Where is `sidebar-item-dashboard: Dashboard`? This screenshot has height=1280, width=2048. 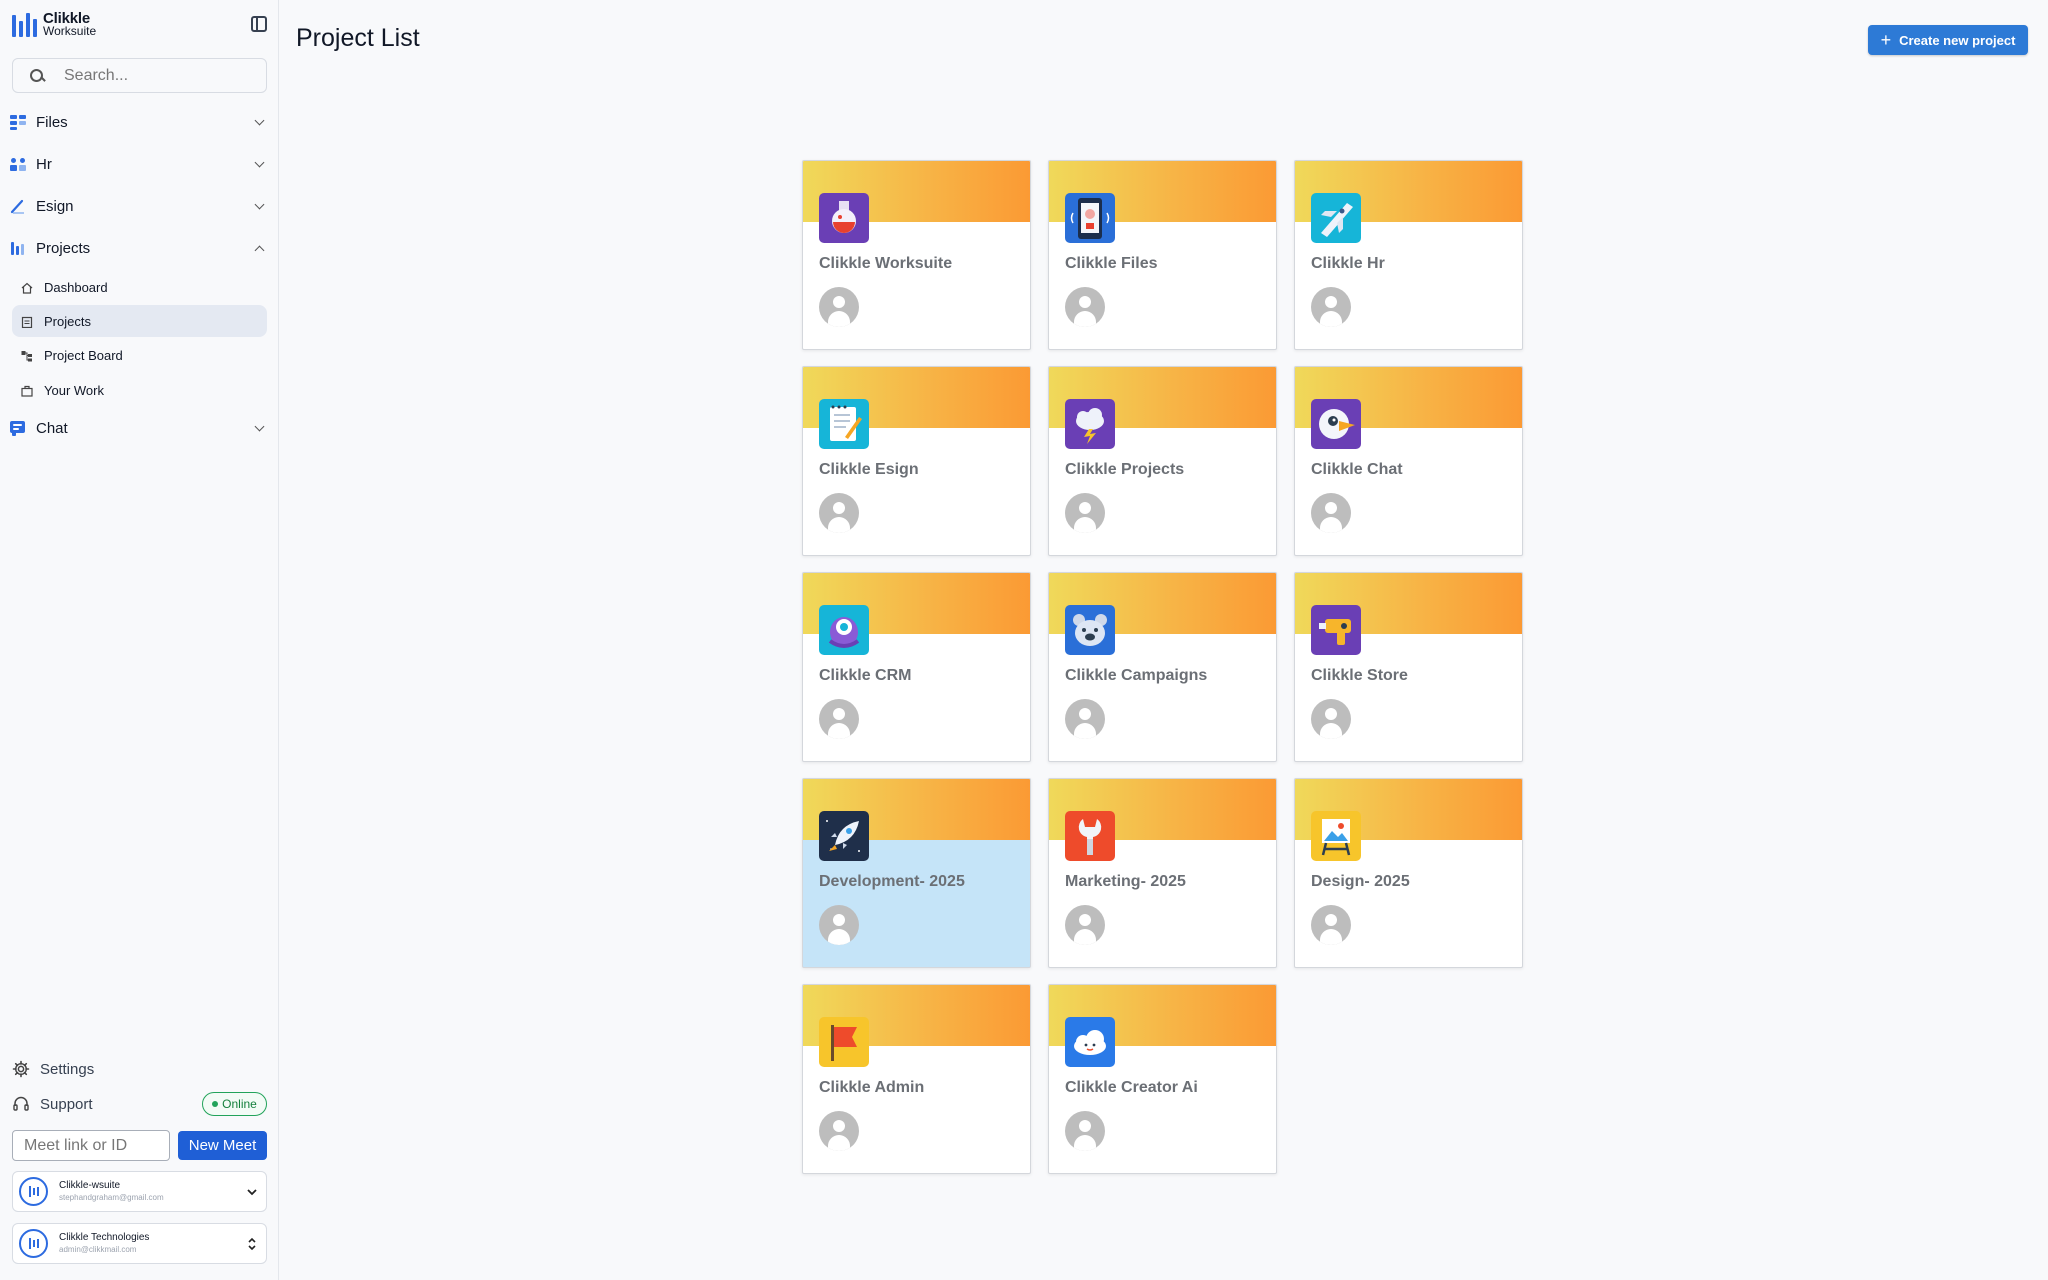 sidebar-item-dashboard: Dashboard is located at coordinates (139, 287).